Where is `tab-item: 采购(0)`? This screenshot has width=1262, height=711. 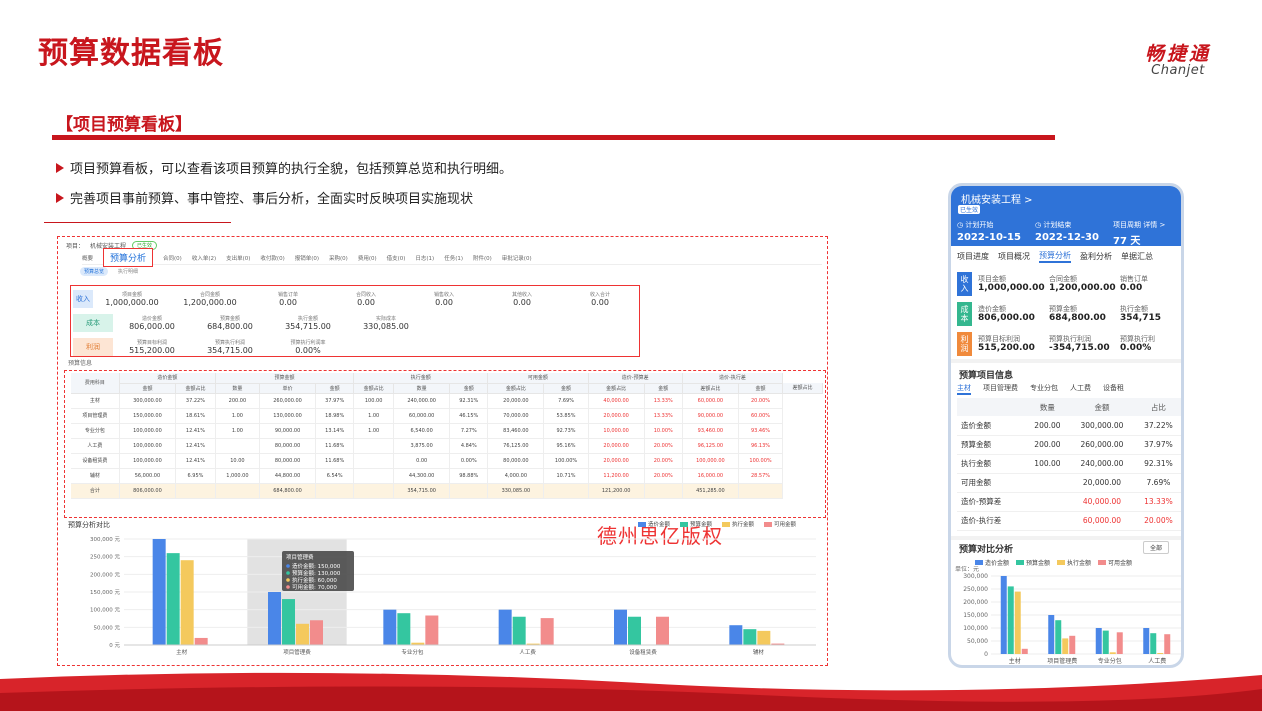 tab-item: 采购(0) is located at coordinates (338, 258).